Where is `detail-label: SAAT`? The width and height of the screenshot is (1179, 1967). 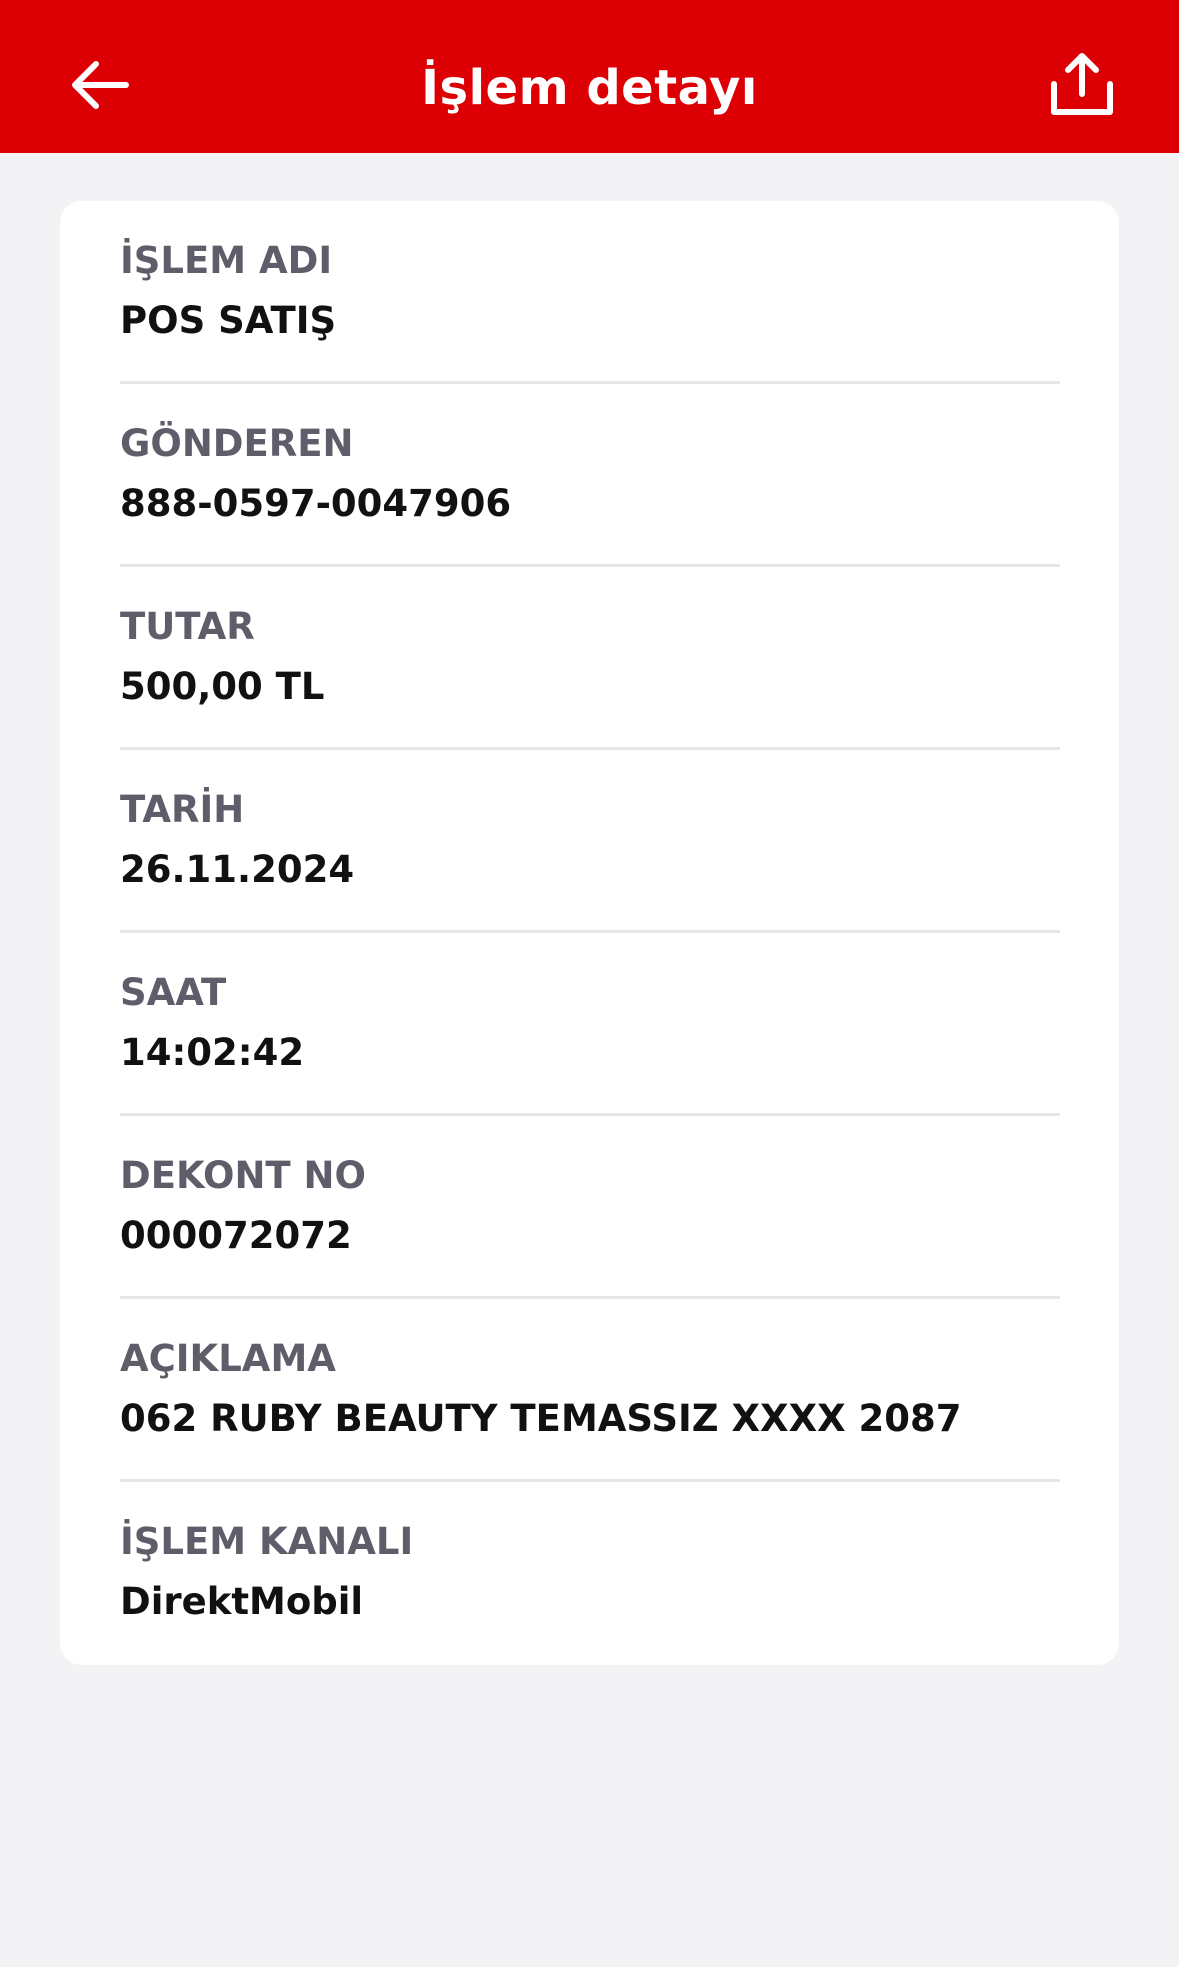
detail-label: SAAT is located at coordinates (173, 992).